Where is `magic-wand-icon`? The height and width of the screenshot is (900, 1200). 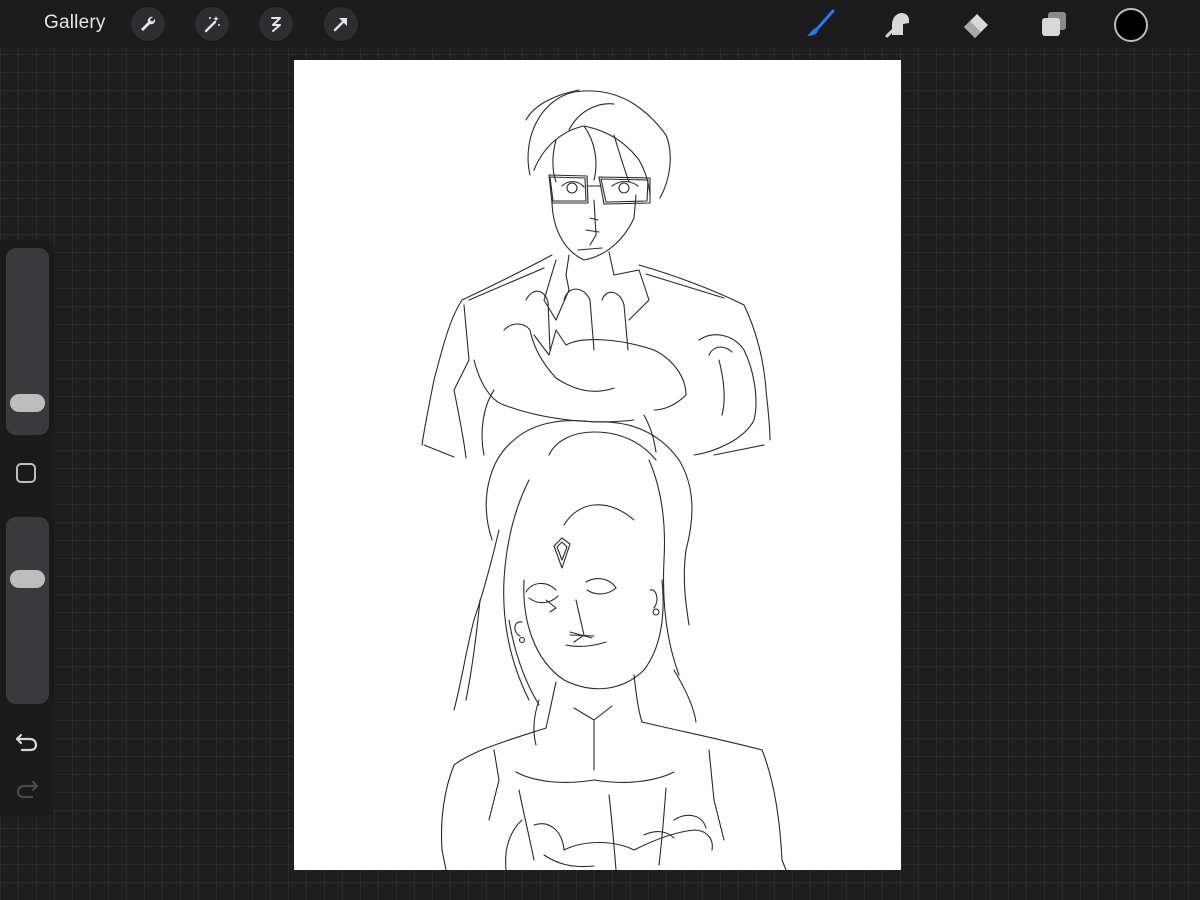 magic-wand-icon is located at coordinates (212, 24).